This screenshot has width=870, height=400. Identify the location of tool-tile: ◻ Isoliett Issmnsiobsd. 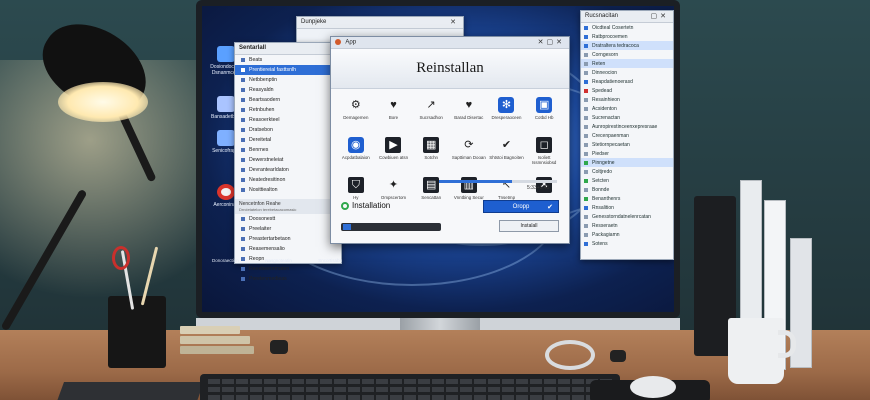
(544, 155).